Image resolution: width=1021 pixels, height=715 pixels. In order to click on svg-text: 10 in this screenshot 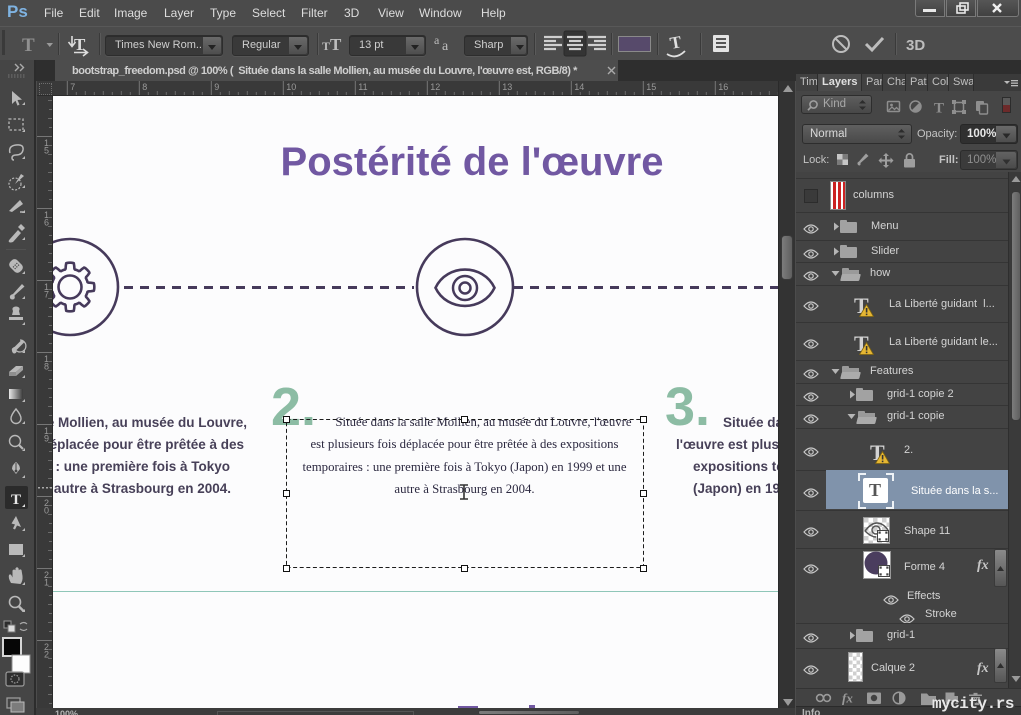, I will do `click(291, 87)`.